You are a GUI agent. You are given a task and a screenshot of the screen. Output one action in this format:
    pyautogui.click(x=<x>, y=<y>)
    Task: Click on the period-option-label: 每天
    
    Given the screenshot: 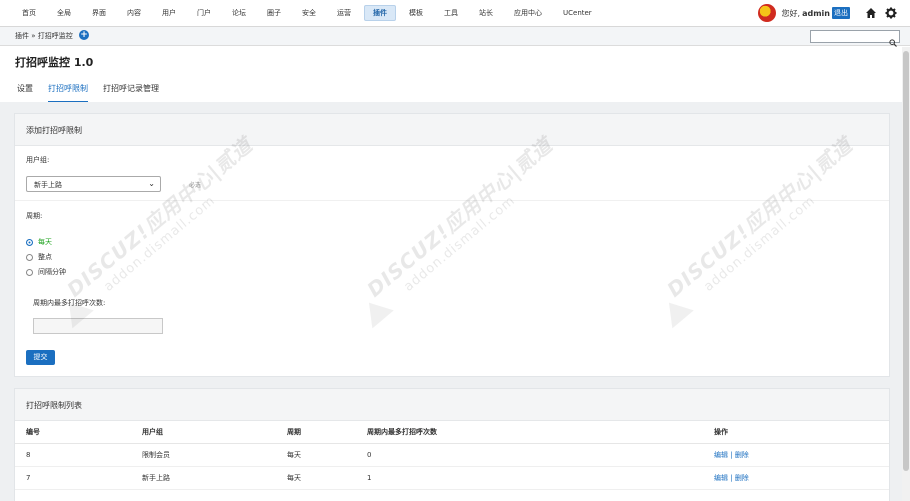 What is the action you would take?
    pyautogui.click(x=45, y=242)
    